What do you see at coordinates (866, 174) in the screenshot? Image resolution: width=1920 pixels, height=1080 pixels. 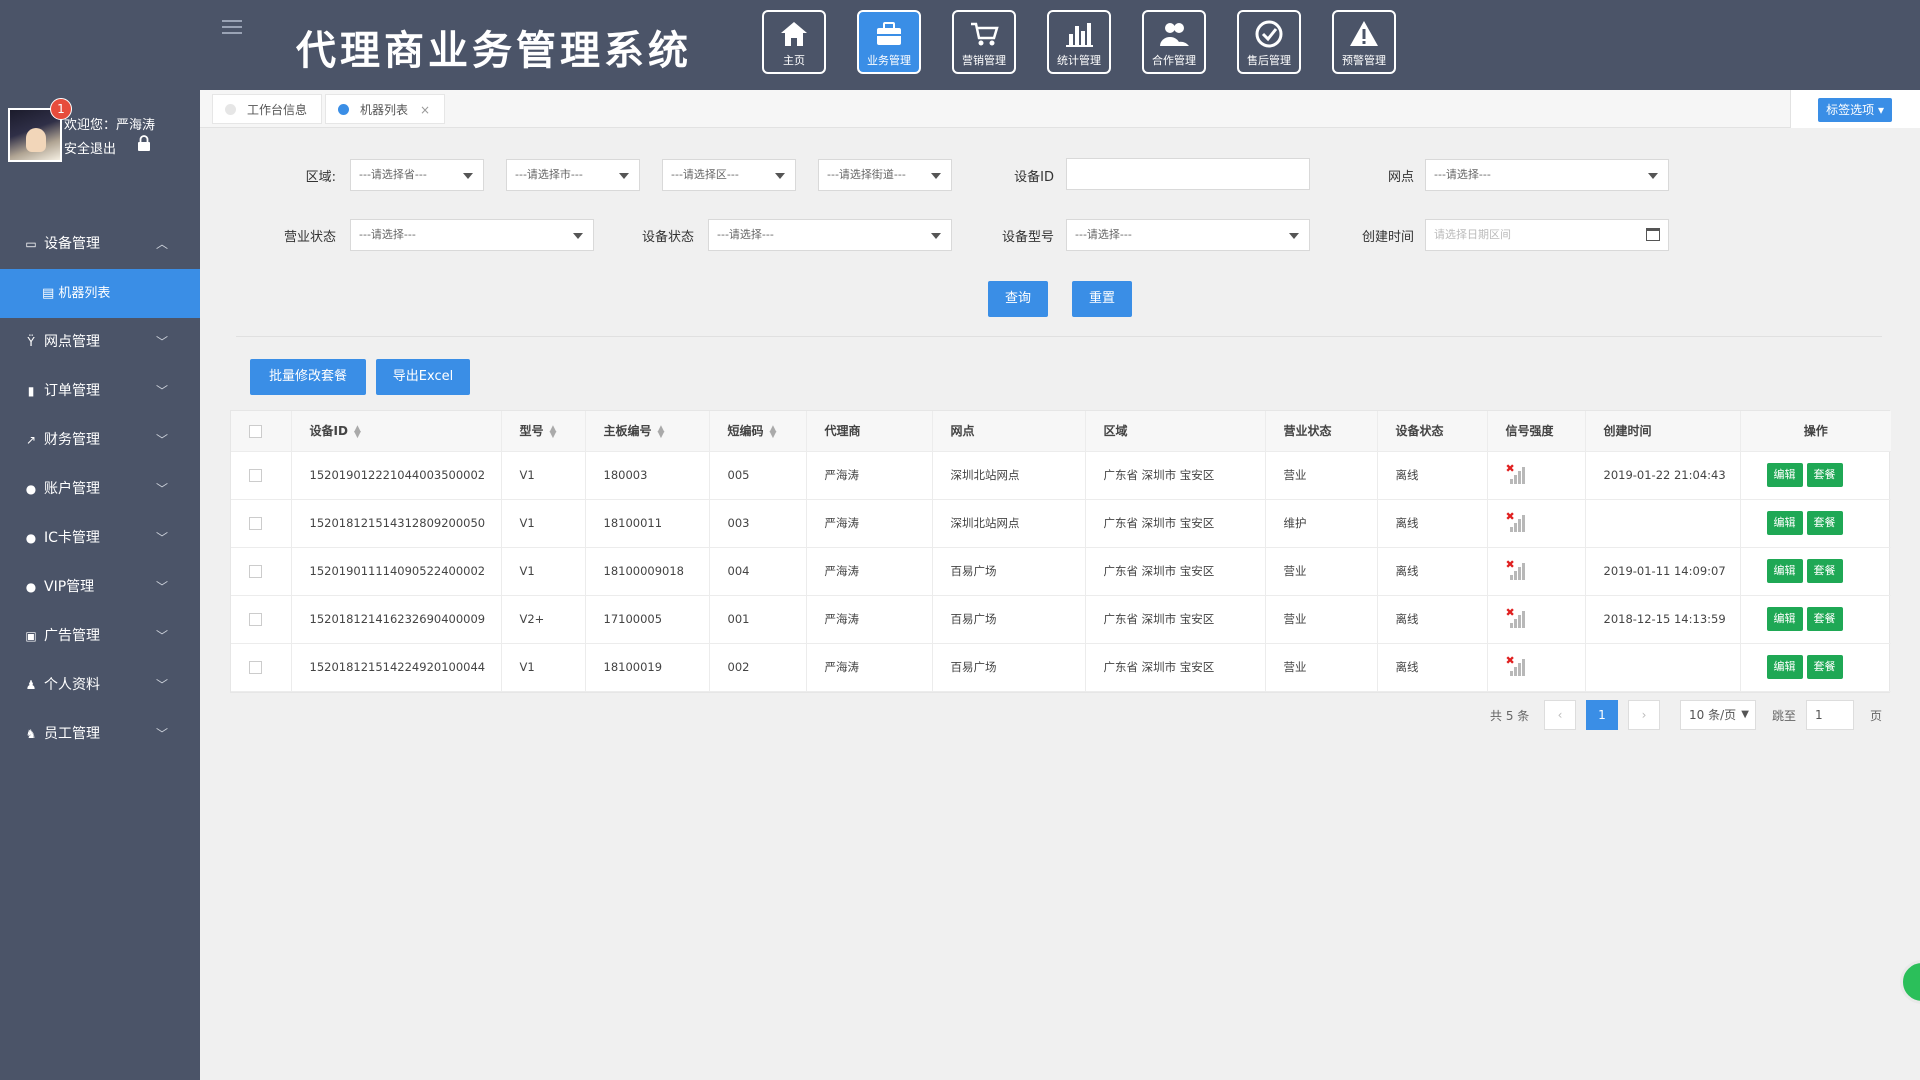 I see `select-value: ---请选择街道---` at bounding box center [866, 174].